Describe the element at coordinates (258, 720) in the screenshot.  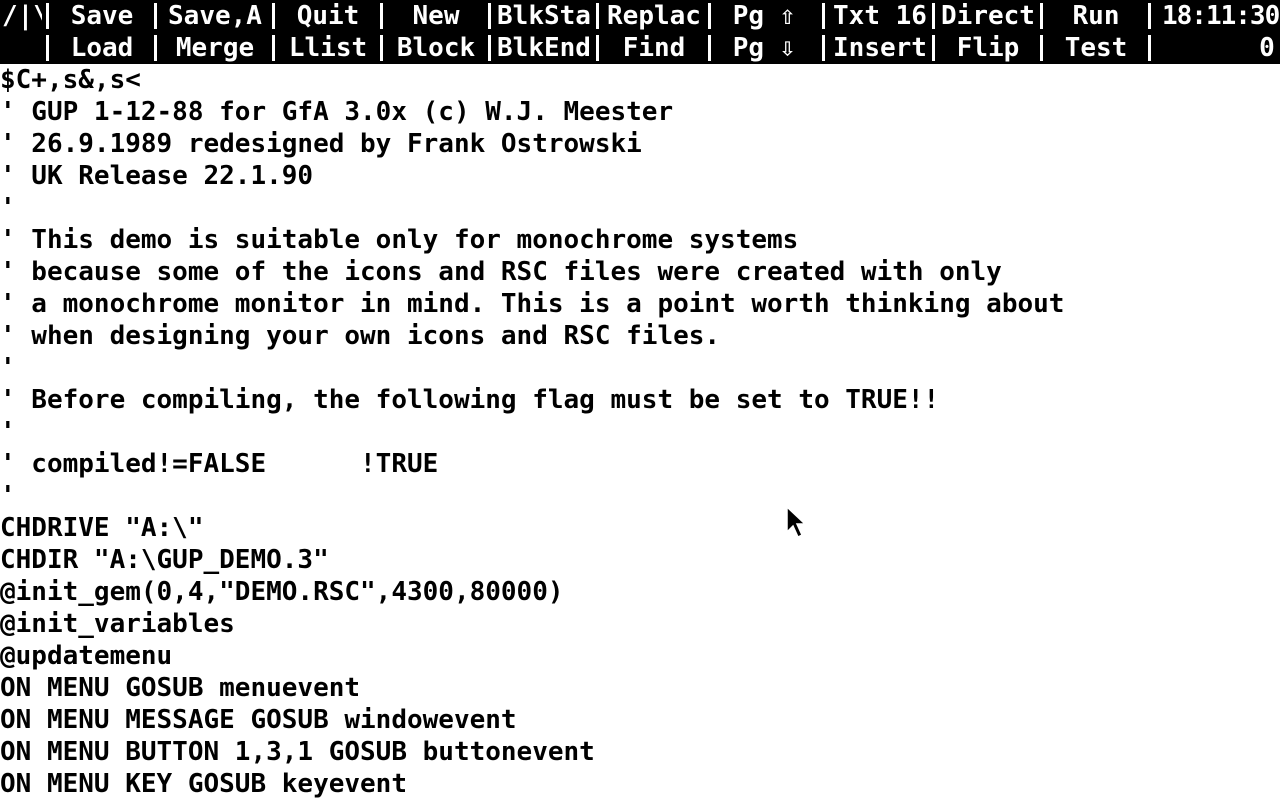
I see `code-line: ON MENU MESSAGE GOSUB windowevent` at that location.